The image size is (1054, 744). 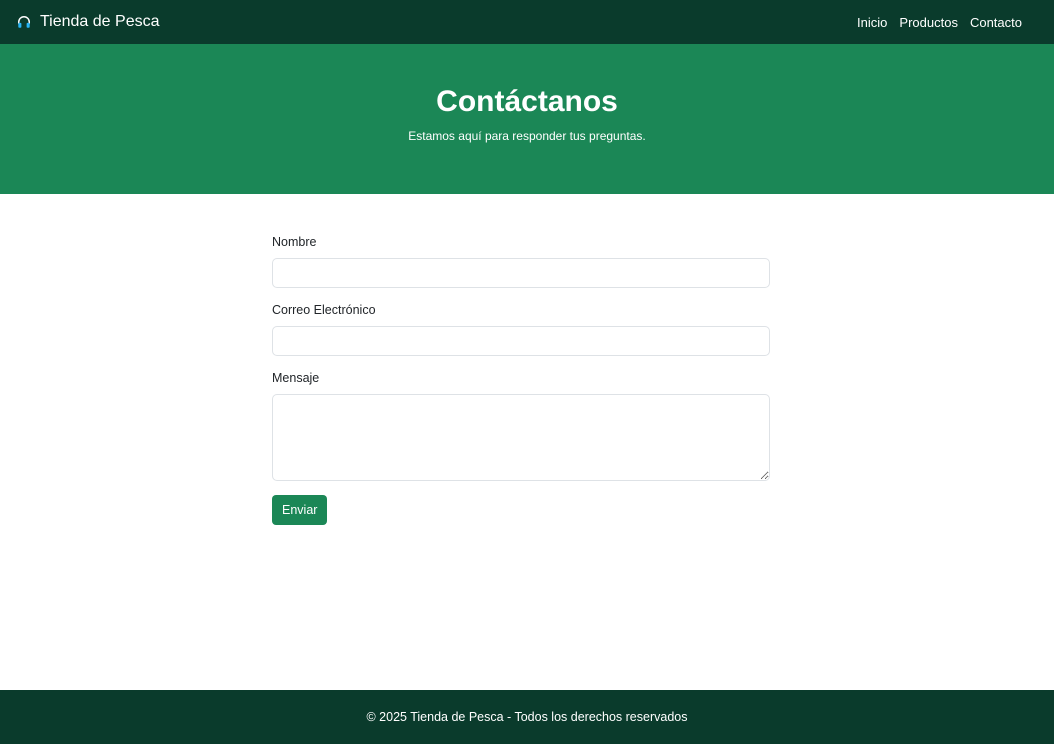 I want to click on nav-link-contacto: Contacto, so click(x=996, y=22).